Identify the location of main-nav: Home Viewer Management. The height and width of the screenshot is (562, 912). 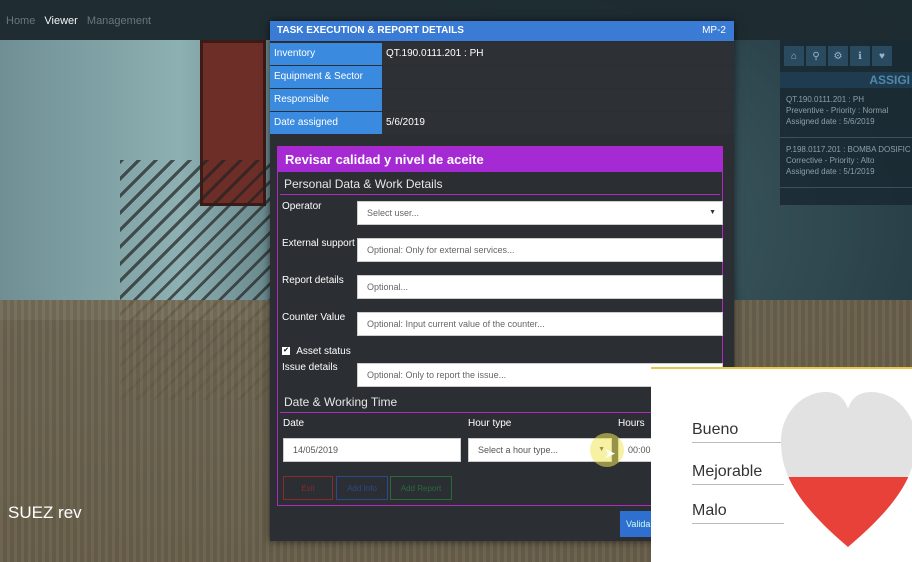
(81, 21).